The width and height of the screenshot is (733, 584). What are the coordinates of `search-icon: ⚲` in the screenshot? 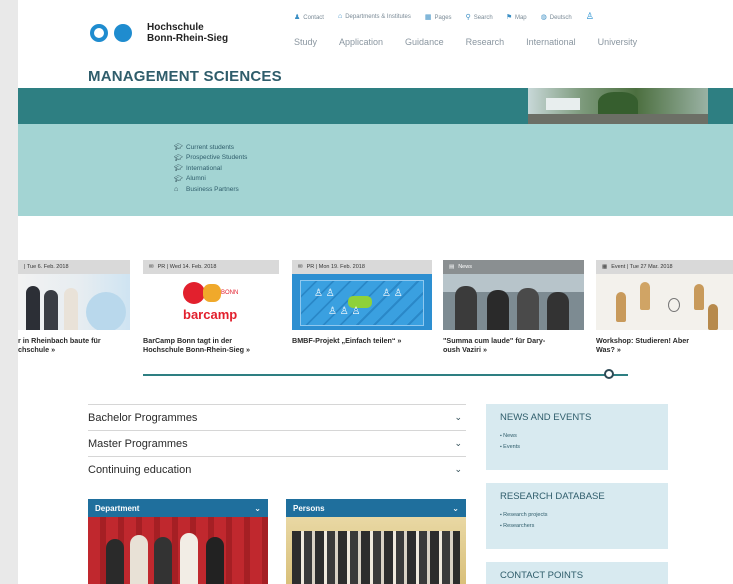 It's located at (468, 17).